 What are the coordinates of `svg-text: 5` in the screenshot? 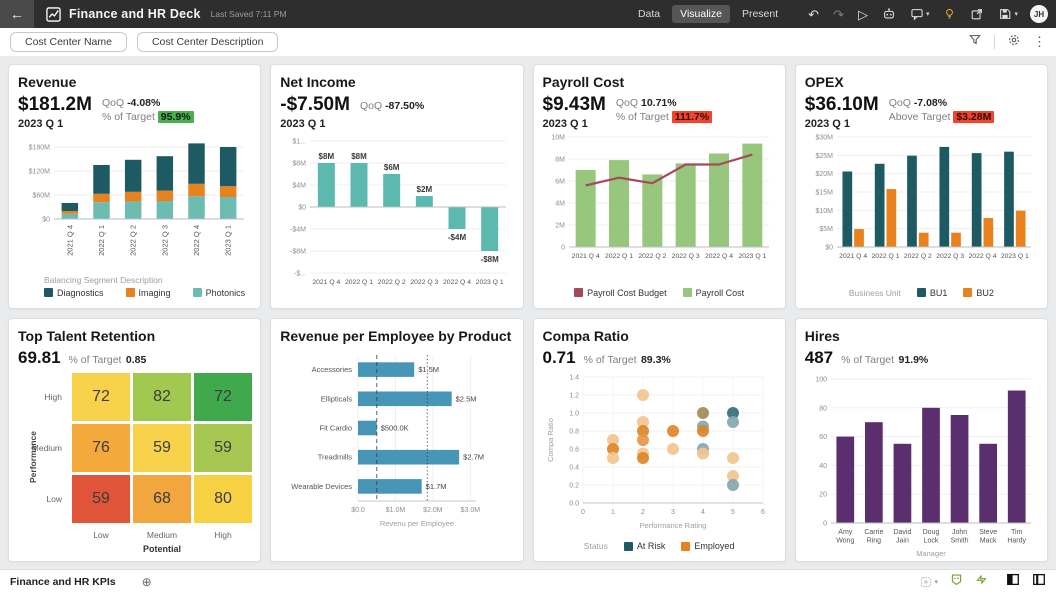 It's located at (733, 512).